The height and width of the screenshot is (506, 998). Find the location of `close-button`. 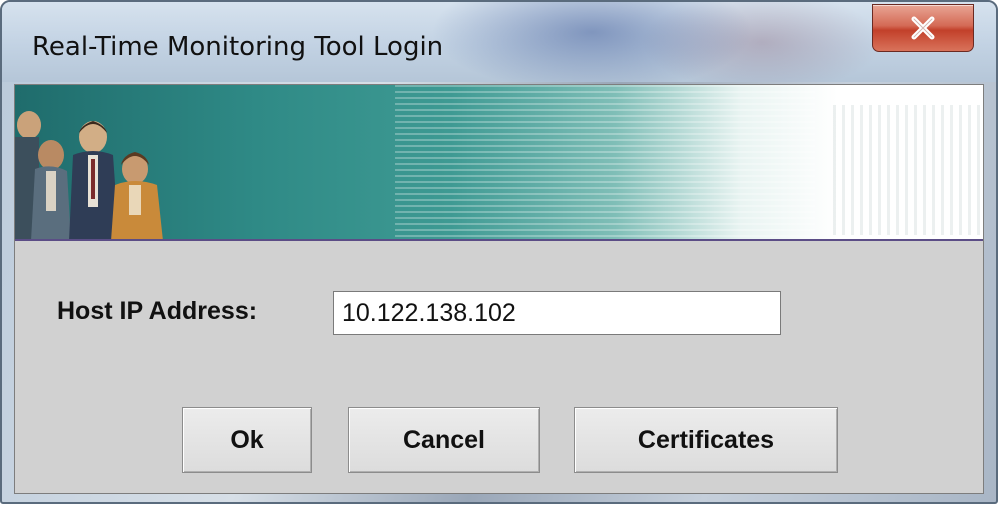

close-button is located at coordinates (923, 28).